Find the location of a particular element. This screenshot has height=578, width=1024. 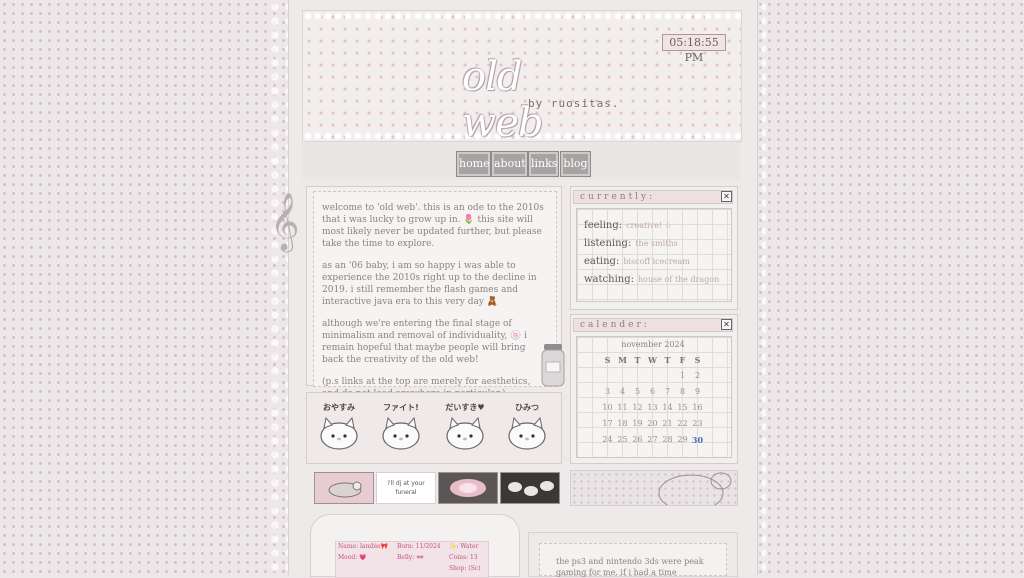

calendar-day: 13 is located at coordinates (652, 407).